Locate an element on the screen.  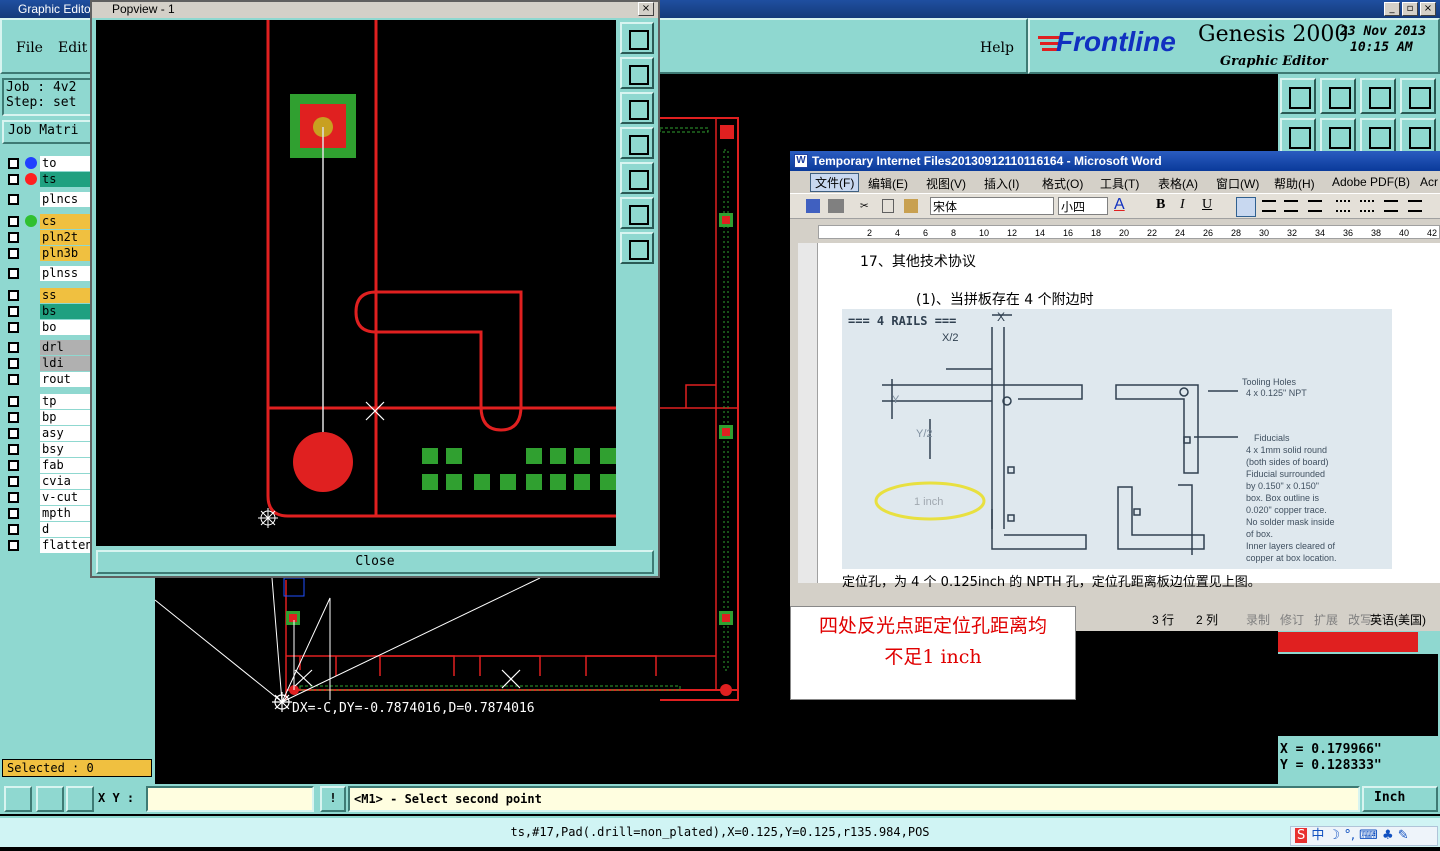
bold-icon: B is located at coordinates (1160, 205).